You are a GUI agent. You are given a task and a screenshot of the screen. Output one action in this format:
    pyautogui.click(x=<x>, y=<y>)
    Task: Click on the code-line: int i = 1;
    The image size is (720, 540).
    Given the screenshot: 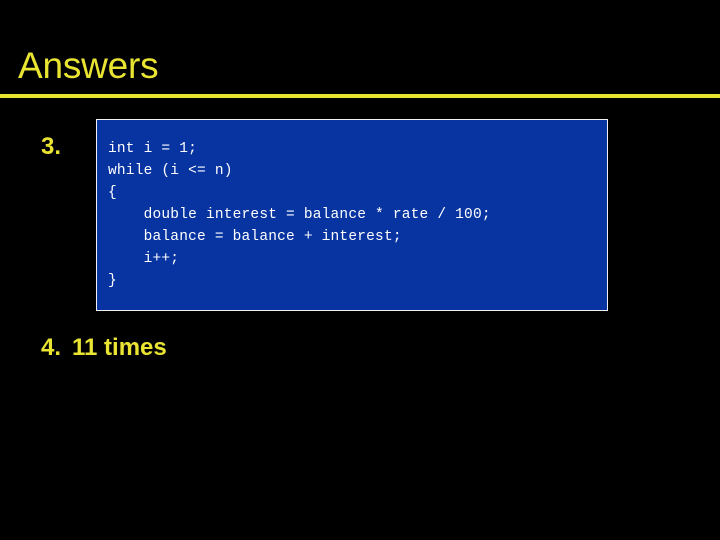 What is the action you would take?
    pyautogui.click(x=153, y=149)
    